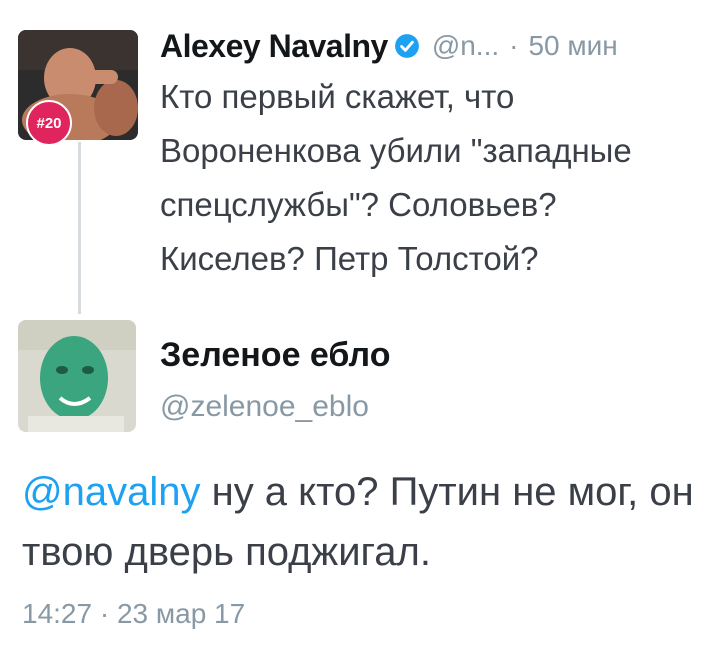 Image resolution: width=720 pixels, height=661 pixels. I want to click on rank-badge: #20, so click(49, 123).